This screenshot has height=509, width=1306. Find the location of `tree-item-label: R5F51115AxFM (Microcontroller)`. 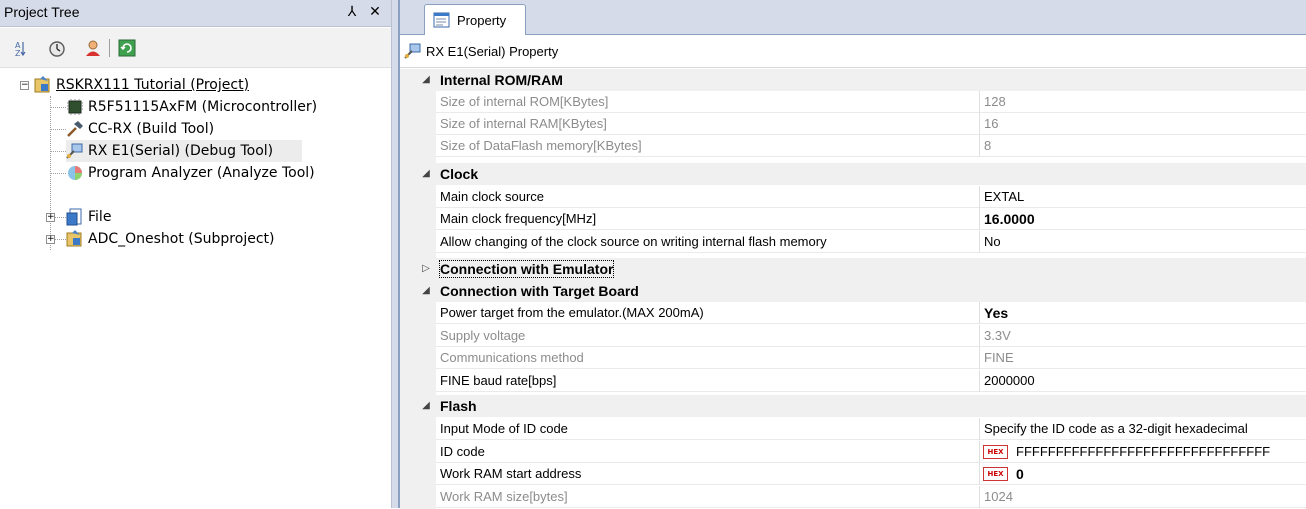

tree-item-label: R5F51115AxFM (Microcontroller) is located at coordinates (203, 107).